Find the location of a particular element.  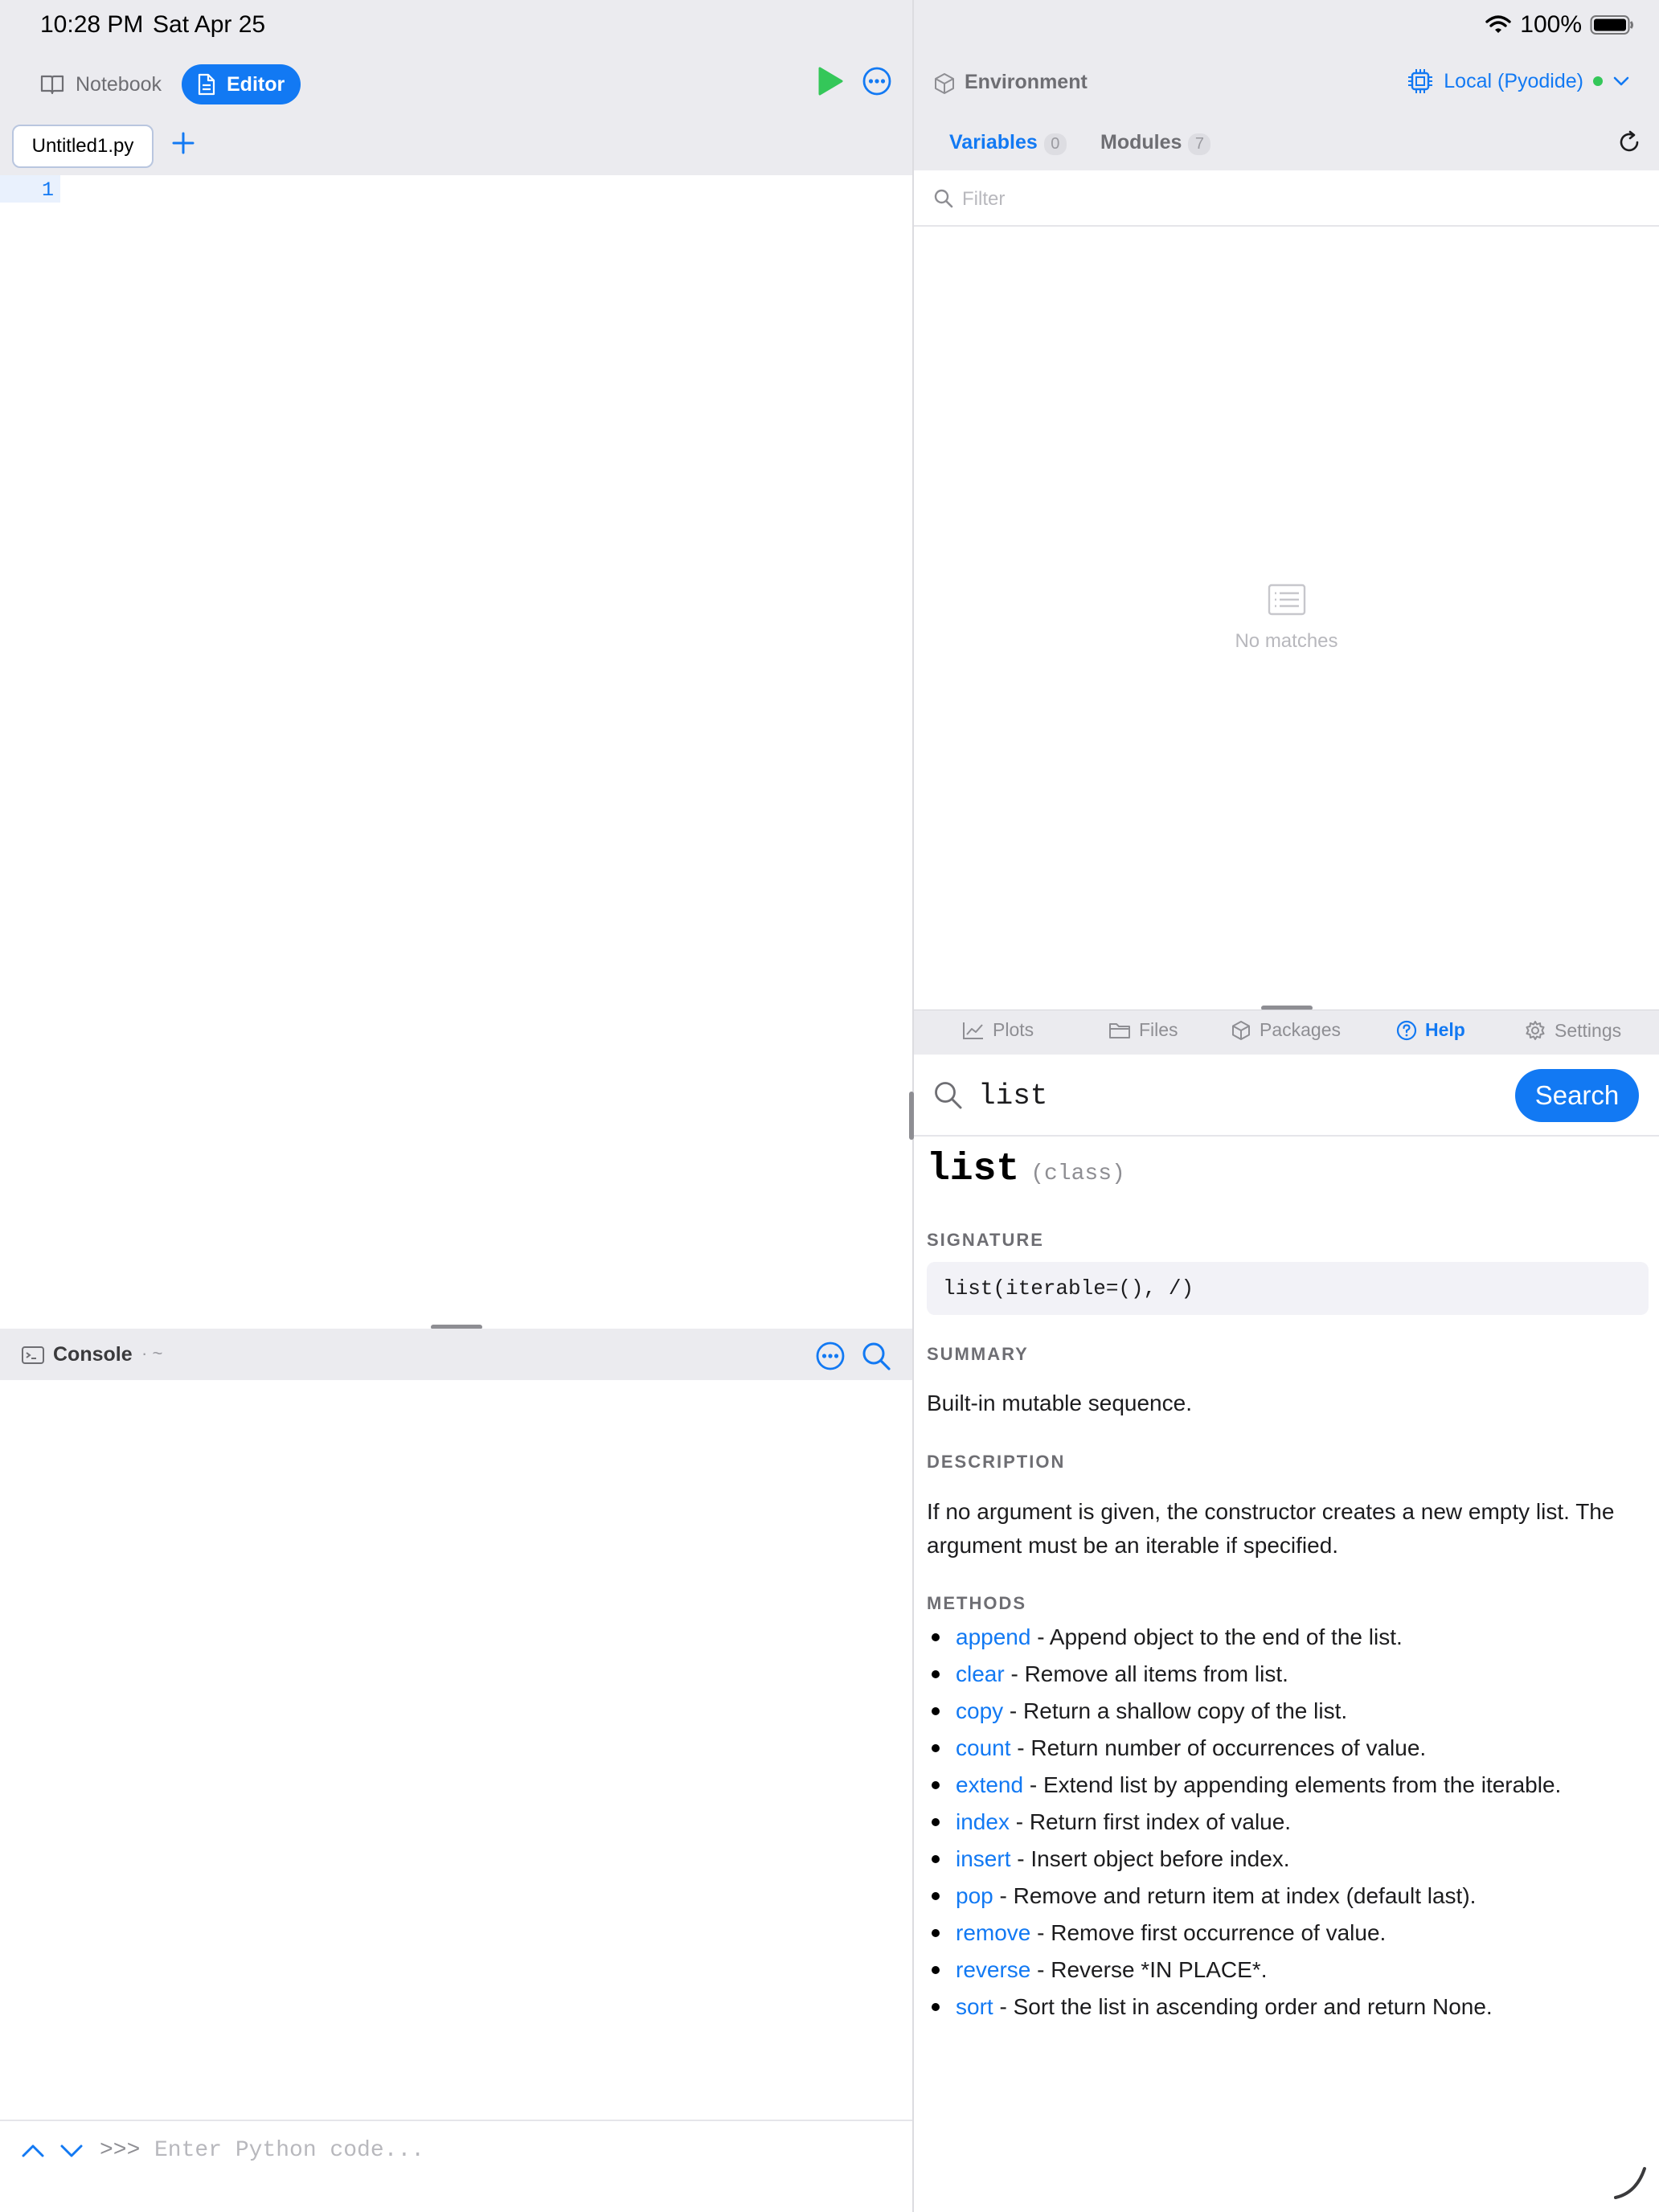

description-label: DESCRIPTION is located at coordinates (996, 1462).